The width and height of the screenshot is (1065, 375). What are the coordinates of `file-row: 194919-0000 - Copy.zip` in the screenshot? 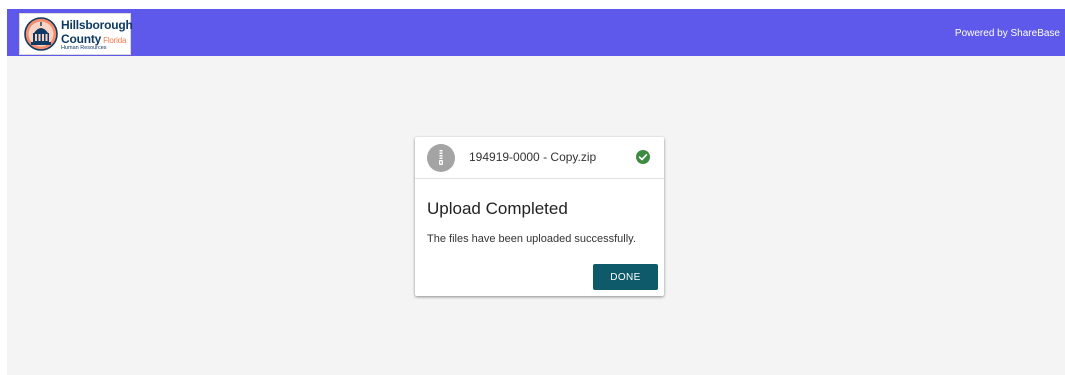 It's located at (539, 158).